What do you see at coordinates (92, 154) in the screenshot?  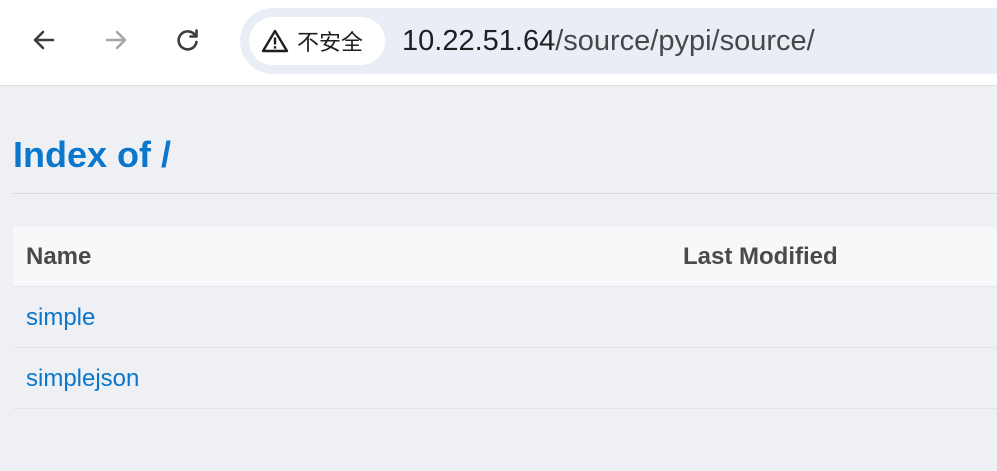 I see `page-title: Index of /` at bounding box center [92, 154].